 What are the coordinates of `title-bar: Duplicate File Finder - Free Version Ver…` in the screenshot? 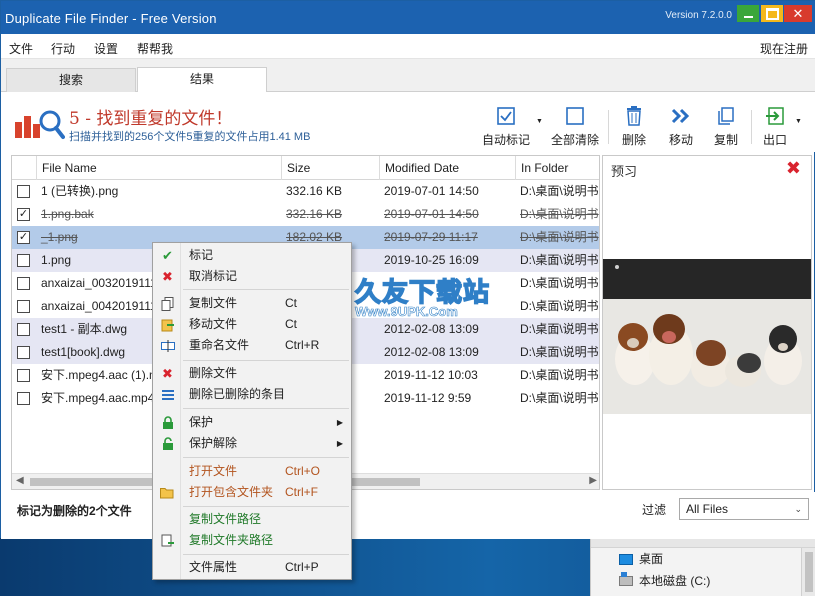 It's located at (408, 17).